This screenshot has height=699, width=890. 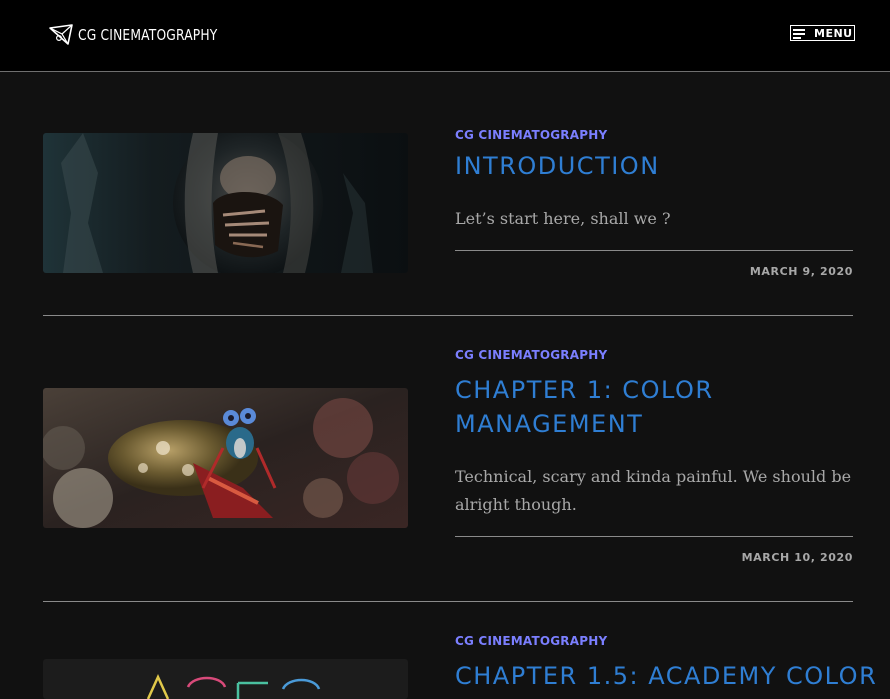 What do you see at coordinates (549, 424) in the screenshot?
I see `post-title-line: MANAGEMENT` at bounding box center [549, 424].